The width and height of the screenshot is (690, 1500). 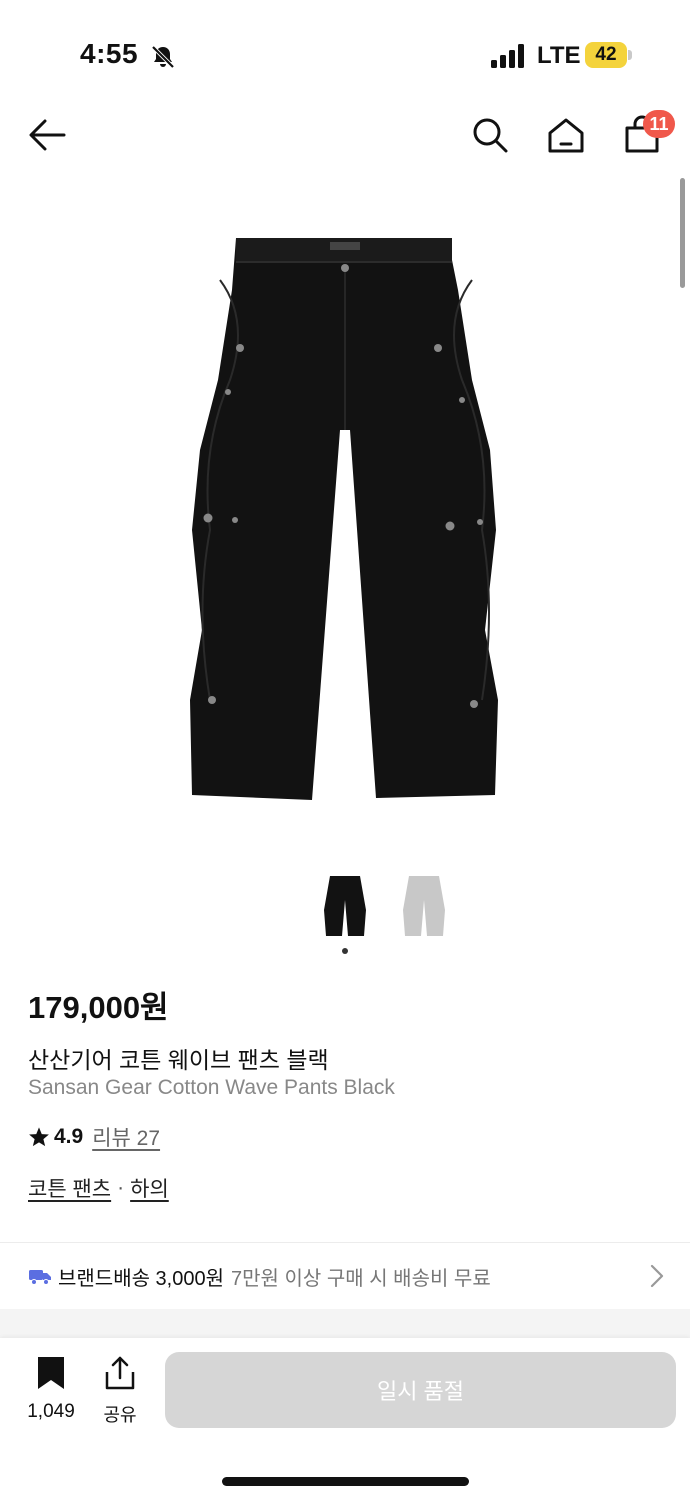 I want to click on scrollbar, so click(x=682, y=233).